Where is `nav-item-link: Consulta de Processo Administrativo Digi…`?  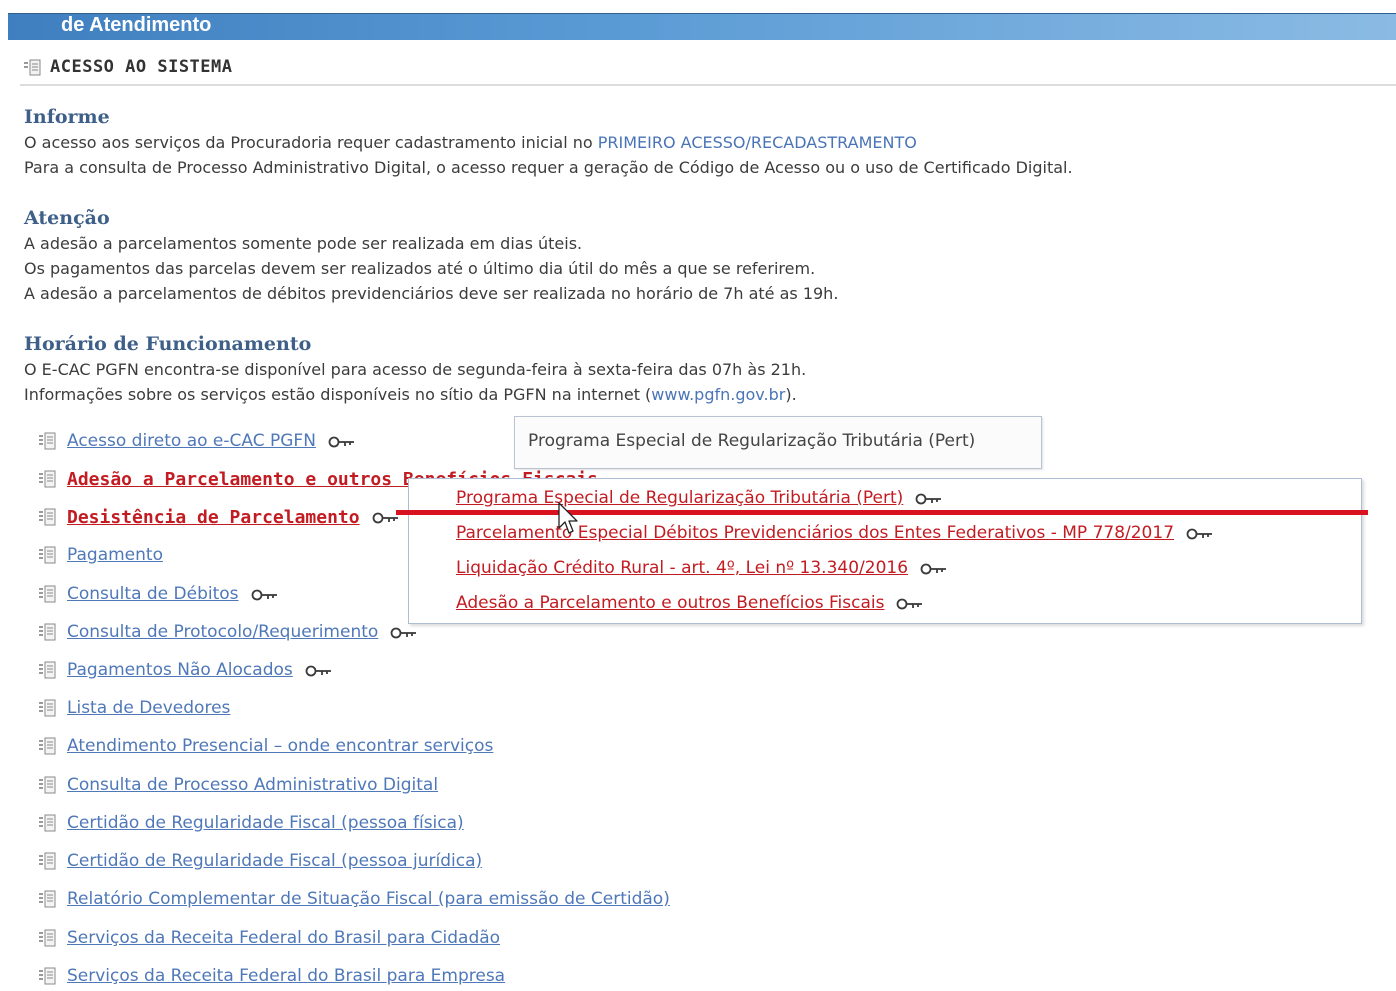 nav-item-link: Consulta de Processo Administrativo Digi… is located at coordinates (252, 785).